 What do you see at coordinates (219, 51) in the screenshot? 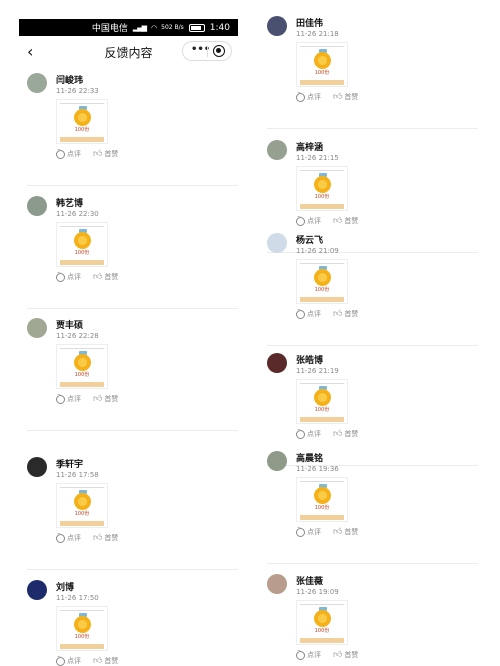
I see `target-close-icon` at bounding box center [219, 51].